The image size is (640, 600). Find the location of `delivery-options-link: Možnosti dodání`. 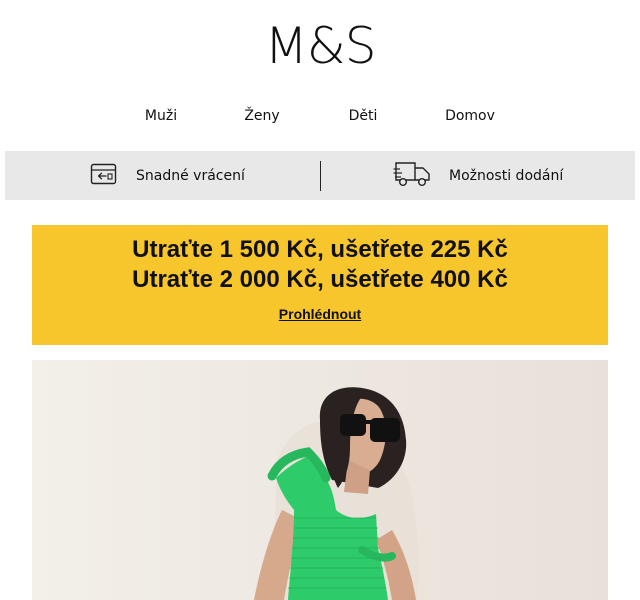

delivery-options-link: Možnosti dodání is located at coordinates (478, 175).